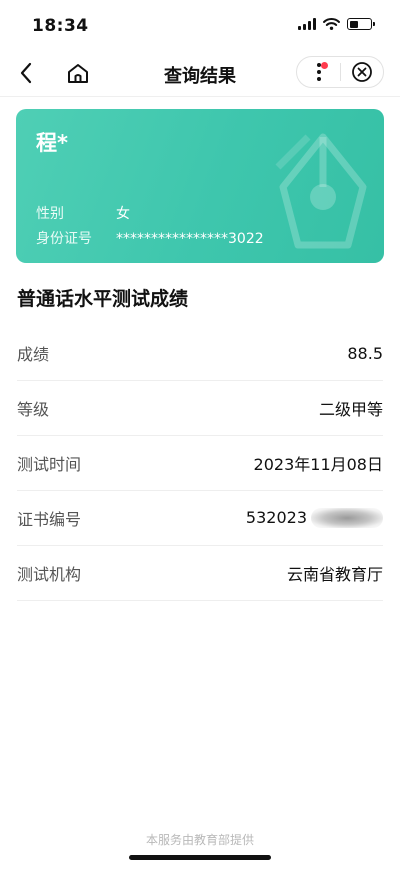  Describe the element at coordinates (350, 409) in the screenshot. I see `level-value: 二级甲等` at that location.